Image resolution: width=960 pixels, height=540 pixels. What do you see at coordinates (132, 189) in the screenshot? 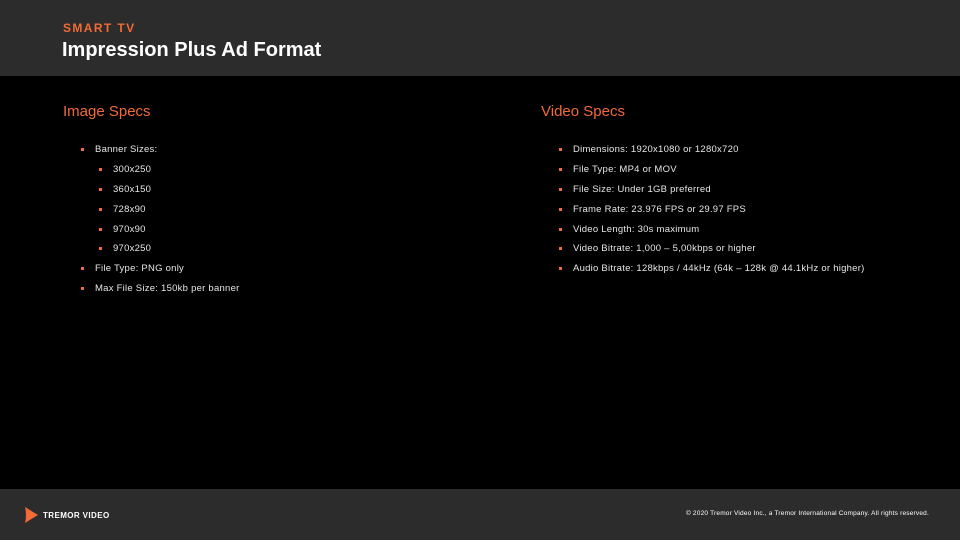
I see `banner-size: 360x150` at bounding box center [132, 189].